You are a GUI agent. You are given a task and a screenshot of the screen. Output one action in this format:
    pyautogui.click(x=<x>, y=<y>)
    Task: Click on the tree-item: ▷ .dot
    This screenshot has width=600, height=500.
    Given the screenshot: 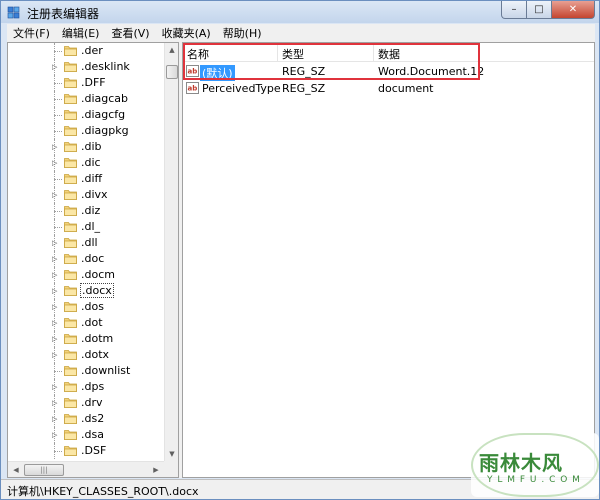 What is the action you would take?
    pyautogui.click(x=86, y=323)
    